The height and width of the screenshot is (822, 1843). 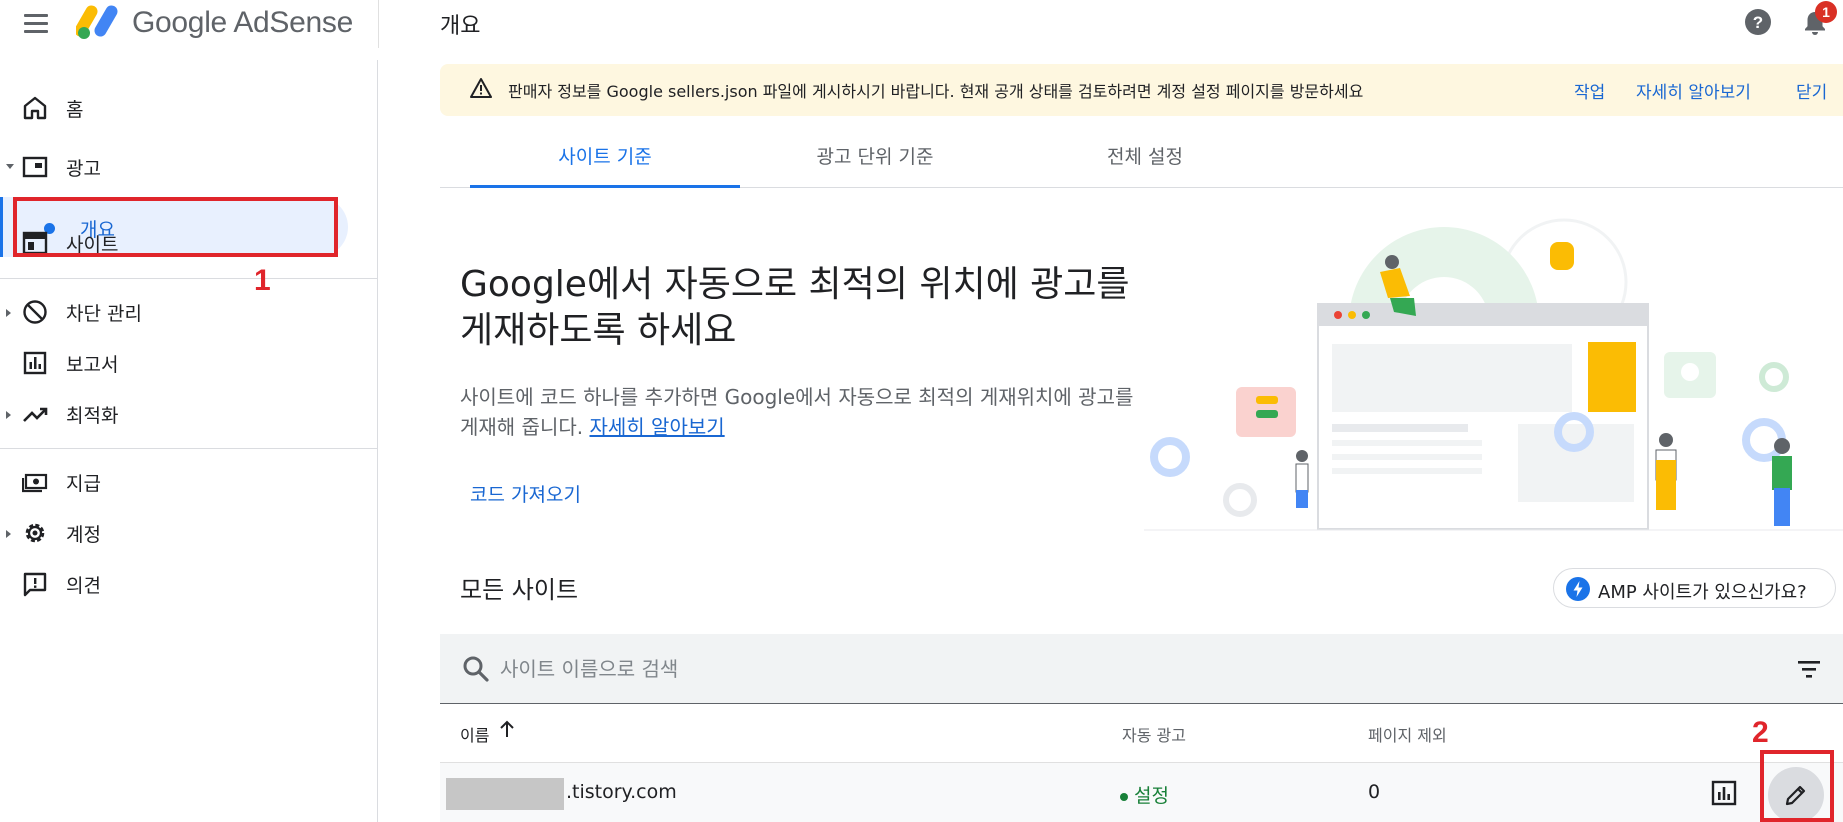 What do you see at coordinates (189, 167) in the screenshot?
I see `sidebar-item-ads: 광고` at bounding box center [189, 167].